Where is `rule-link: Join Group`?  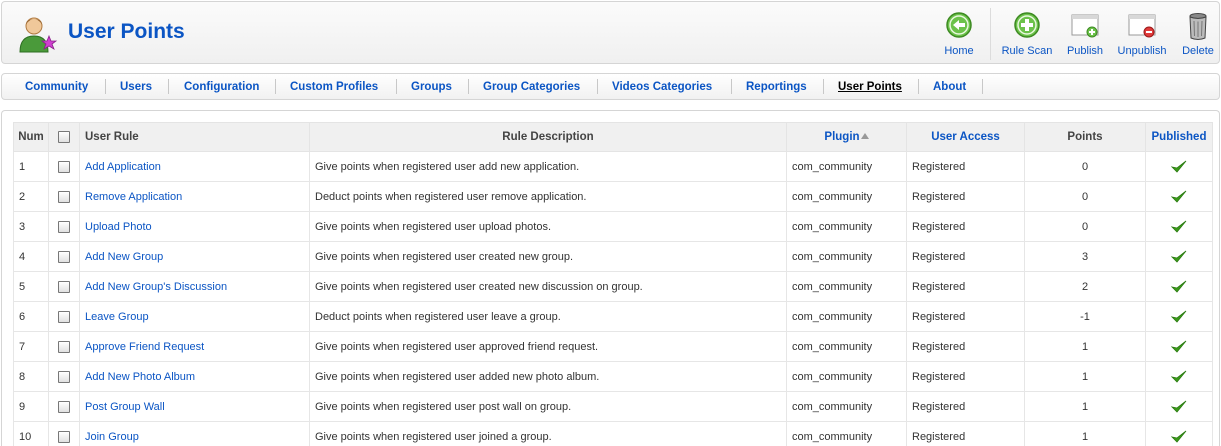 rule-link: Join Group is located at coordinates (112, 437).